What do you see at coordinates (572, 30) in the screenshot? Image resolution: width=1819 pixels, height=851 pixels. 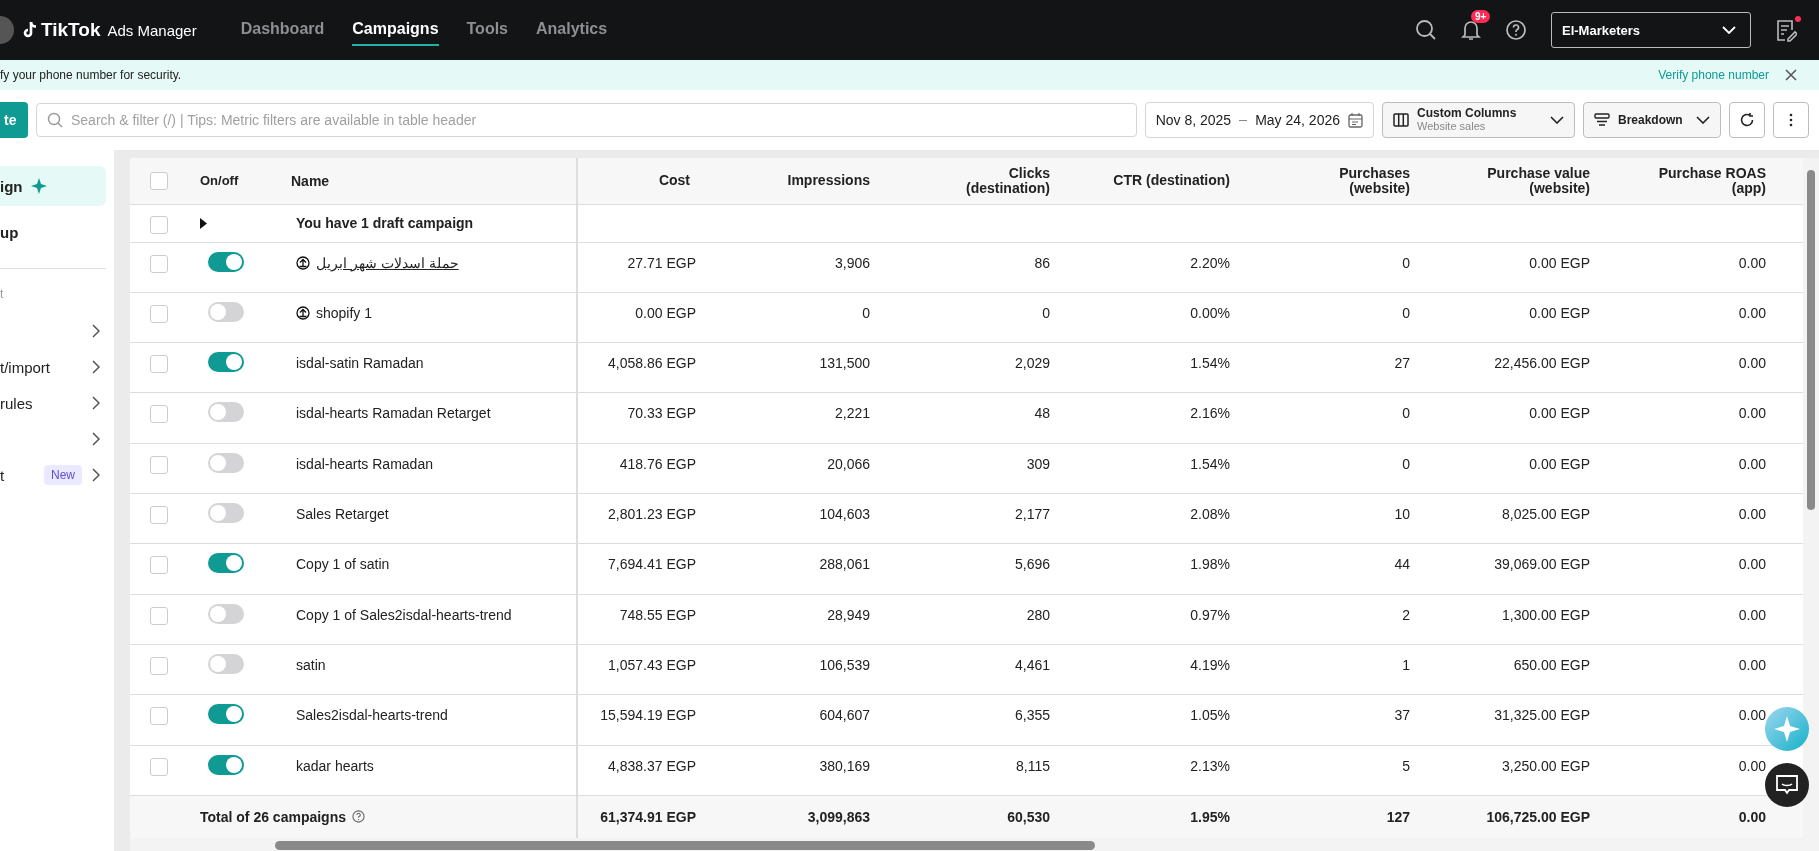 I see `nav-tab: Analytics` at bounding box center [572, 30].